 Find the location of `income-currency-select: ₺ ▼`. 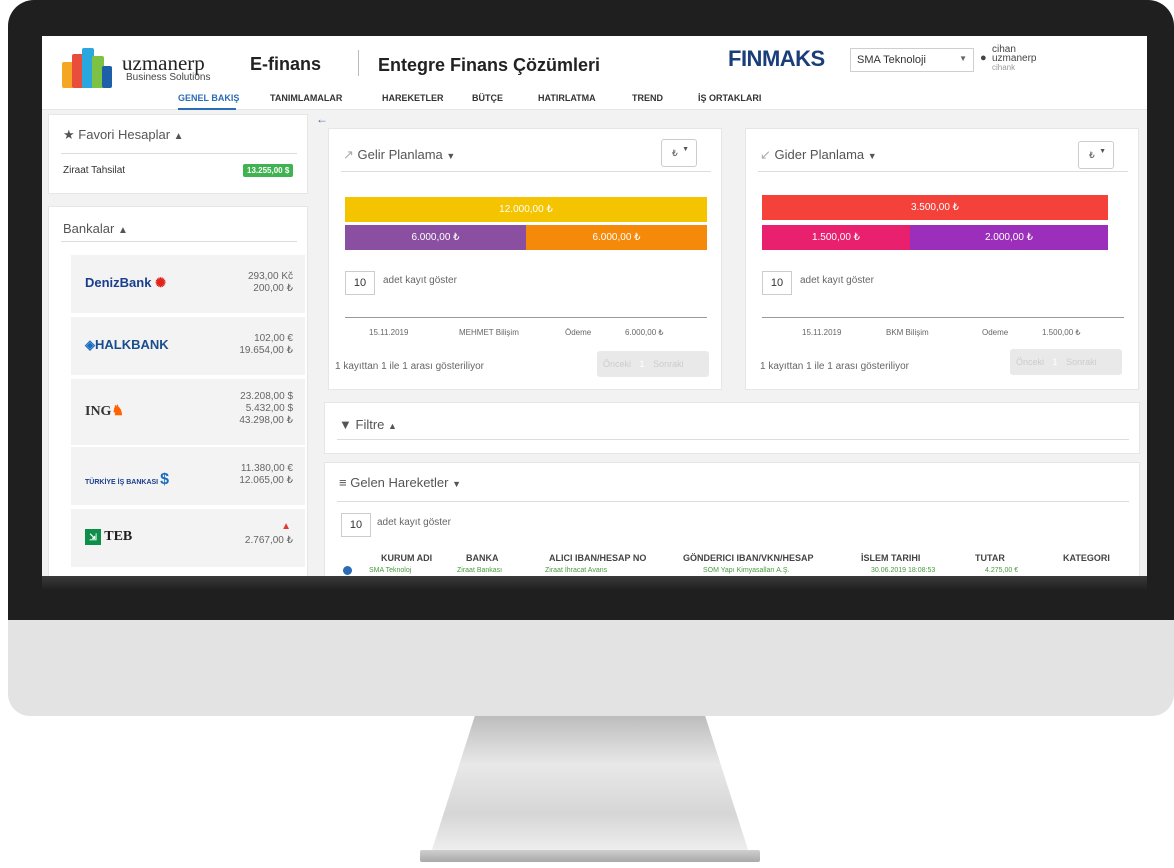

income-currency-select: ₺ ▼ is located at coordinates (679, 153).